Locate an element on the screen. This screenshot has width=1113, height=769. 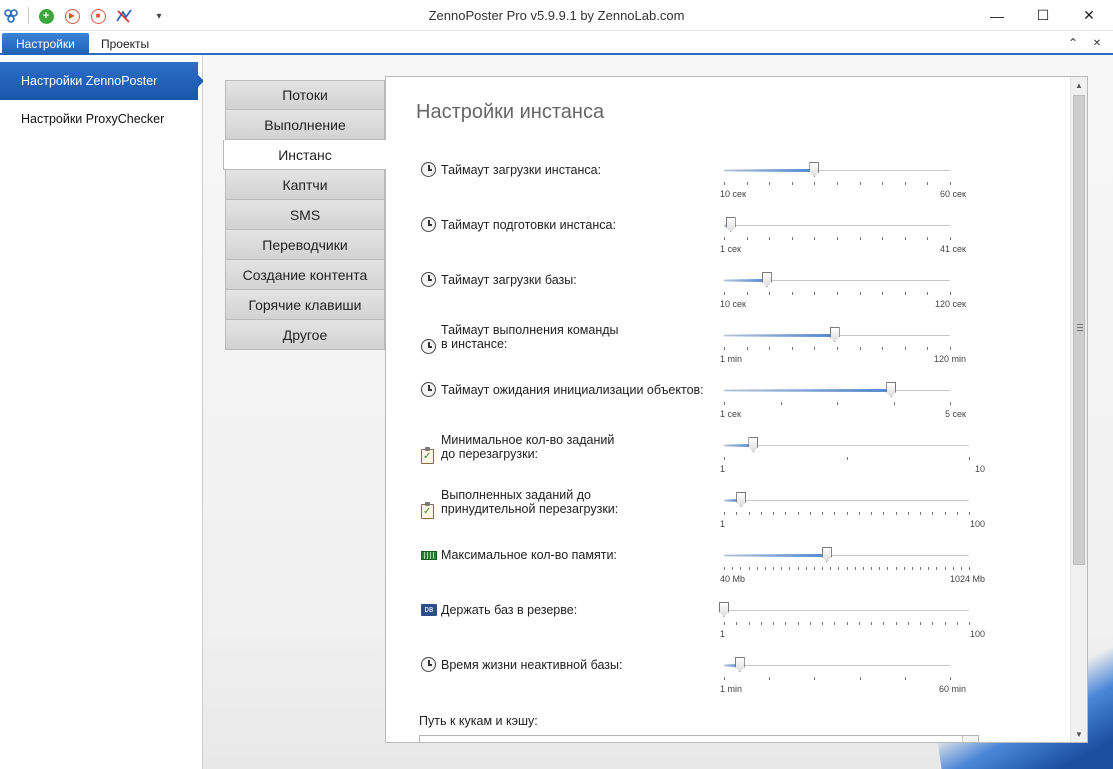
zennoposter-logo-icon is located at coordinates (11, 16).